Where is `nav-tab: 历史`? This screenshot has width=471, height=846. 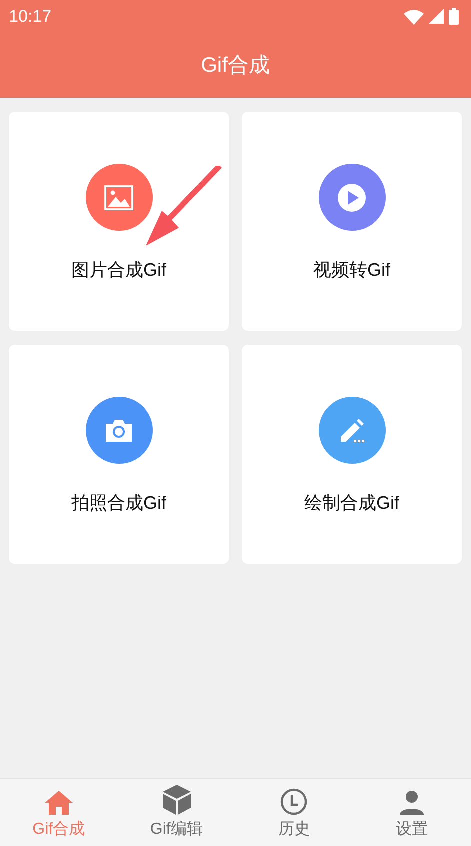
nav-tab: 历史 is located at coordinates (295, 812).